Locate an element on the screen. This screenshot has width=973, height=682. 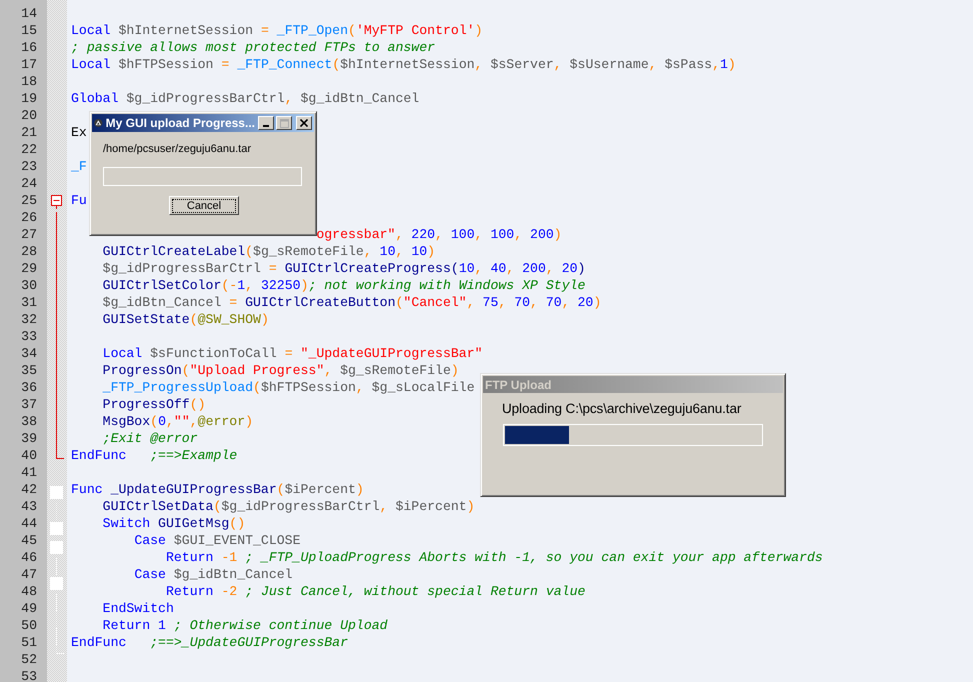
variable-name: $hInternetSession is located at coordinates (185, 30).